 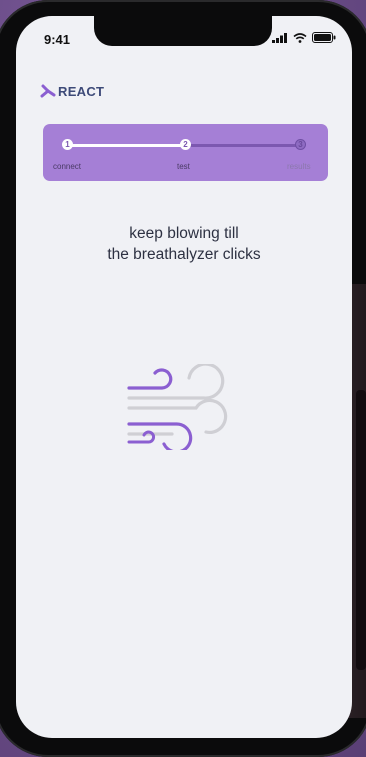 I want to click on brand-logo: REACT, so click(x=72, y=91).